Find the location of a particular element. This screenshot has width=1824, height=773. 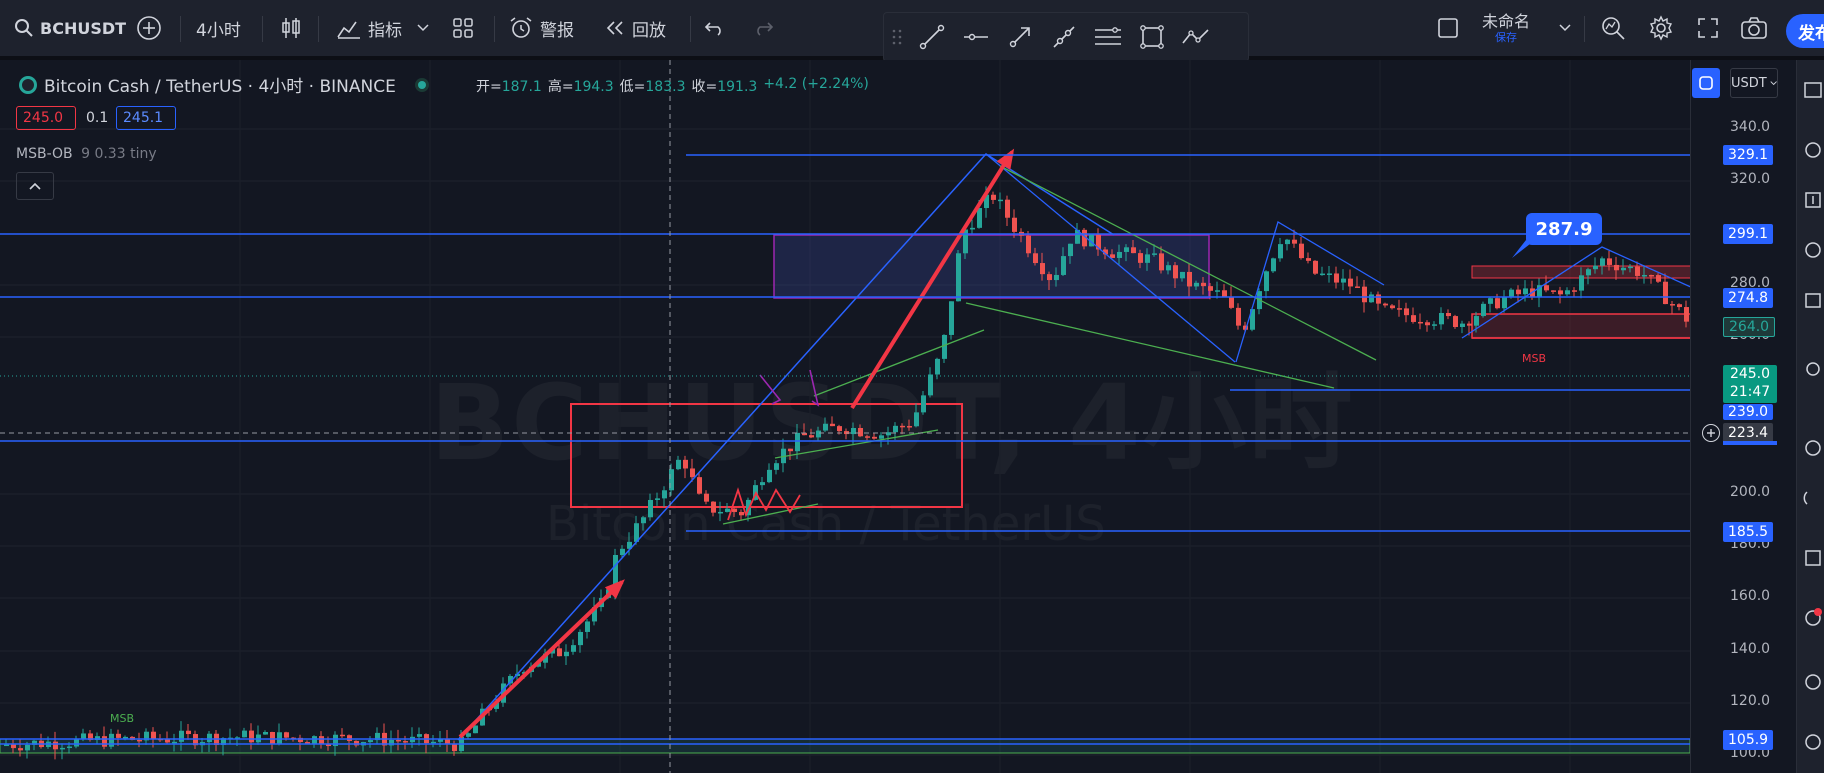

chevron-down-icon is located at coordinates (423, 28).